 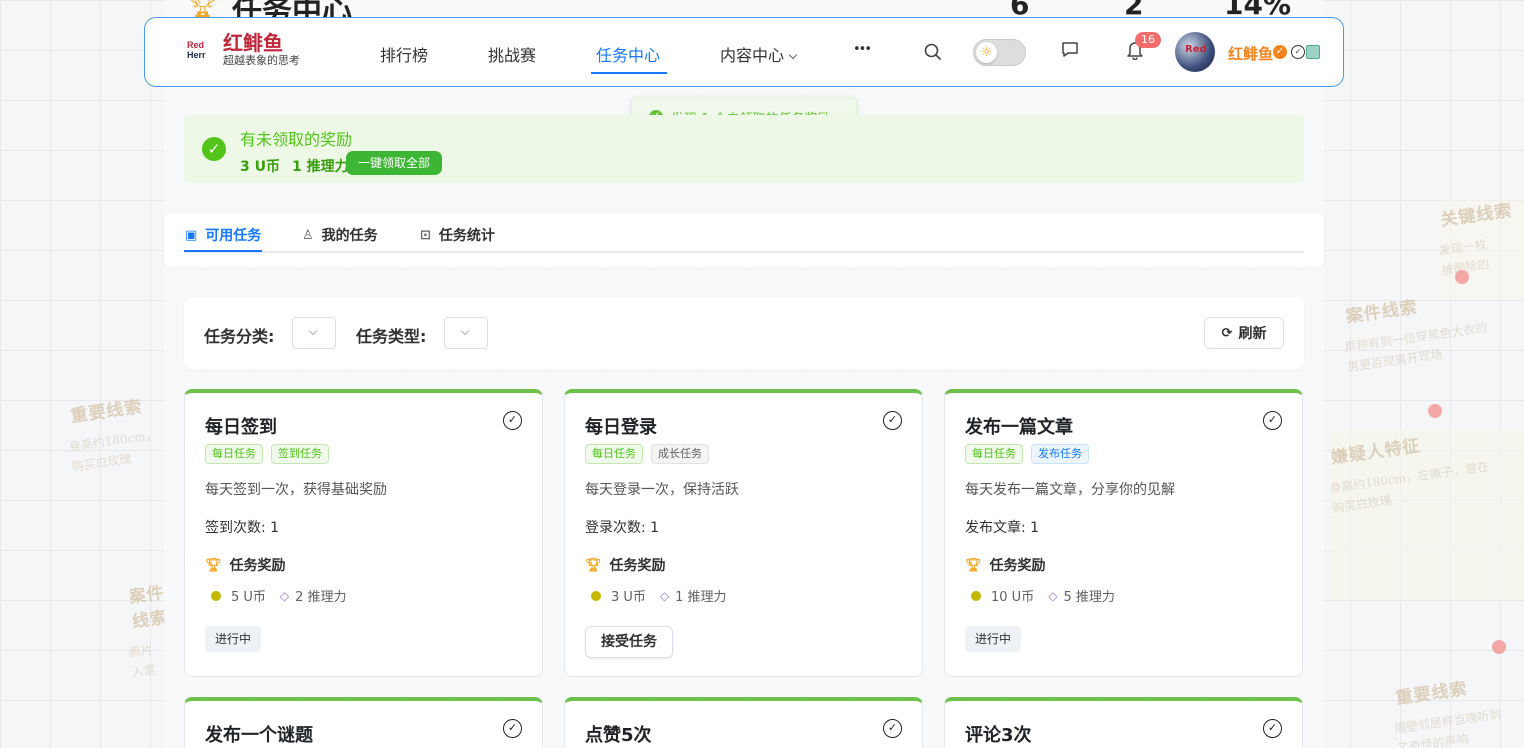 What do you see at coordinates (618, 735) in the screenshot?
I see `task-title: 点赞5次` at bounding box center [618, 735].